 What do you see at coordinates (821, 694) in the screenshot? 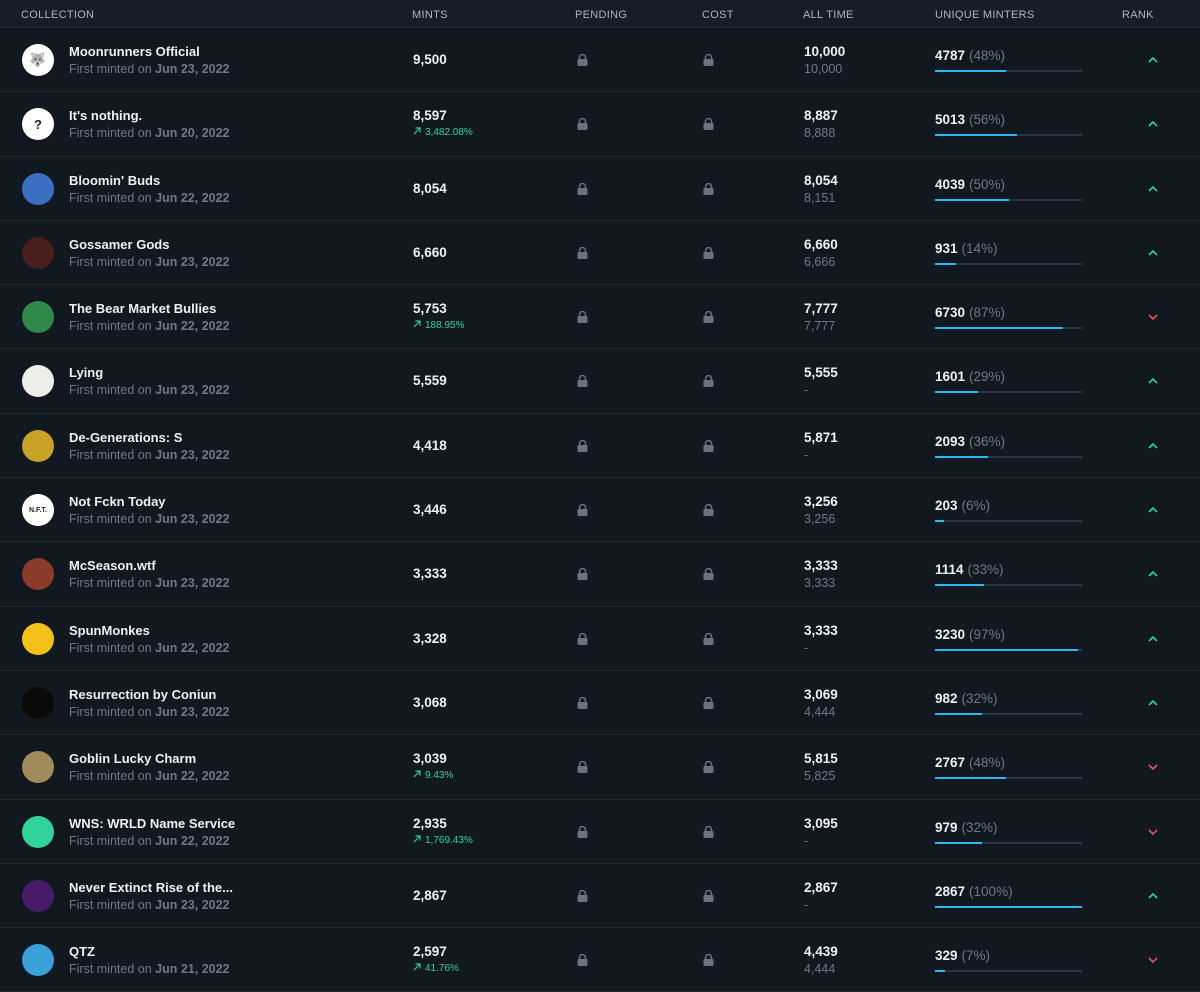
I see `all-time-value: 3,069` at bounding box center [821, 694].